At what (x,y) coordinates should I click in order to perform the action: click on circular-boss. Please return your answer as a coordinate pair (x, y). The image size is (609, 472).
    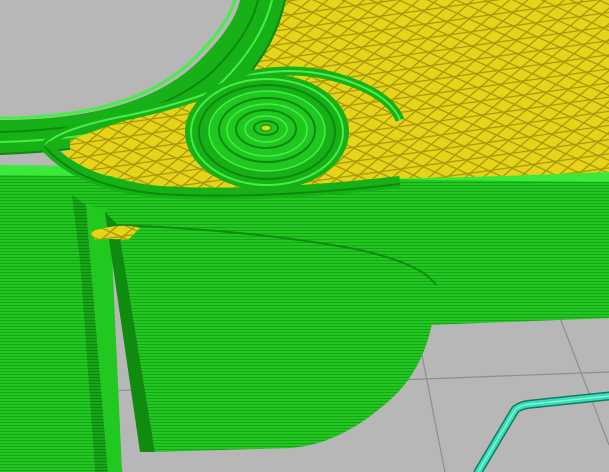
    Looking at the image, I should click on (267, 132).